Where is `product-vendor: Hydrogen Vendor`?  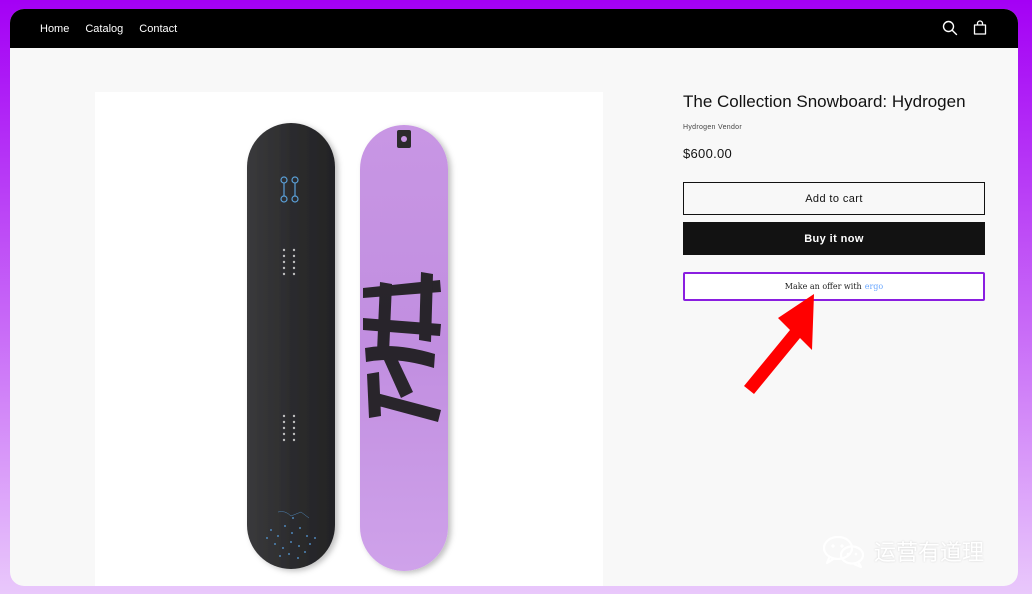 product-vendor: Hydrogen Vendor is located at coordinates (712, 127).